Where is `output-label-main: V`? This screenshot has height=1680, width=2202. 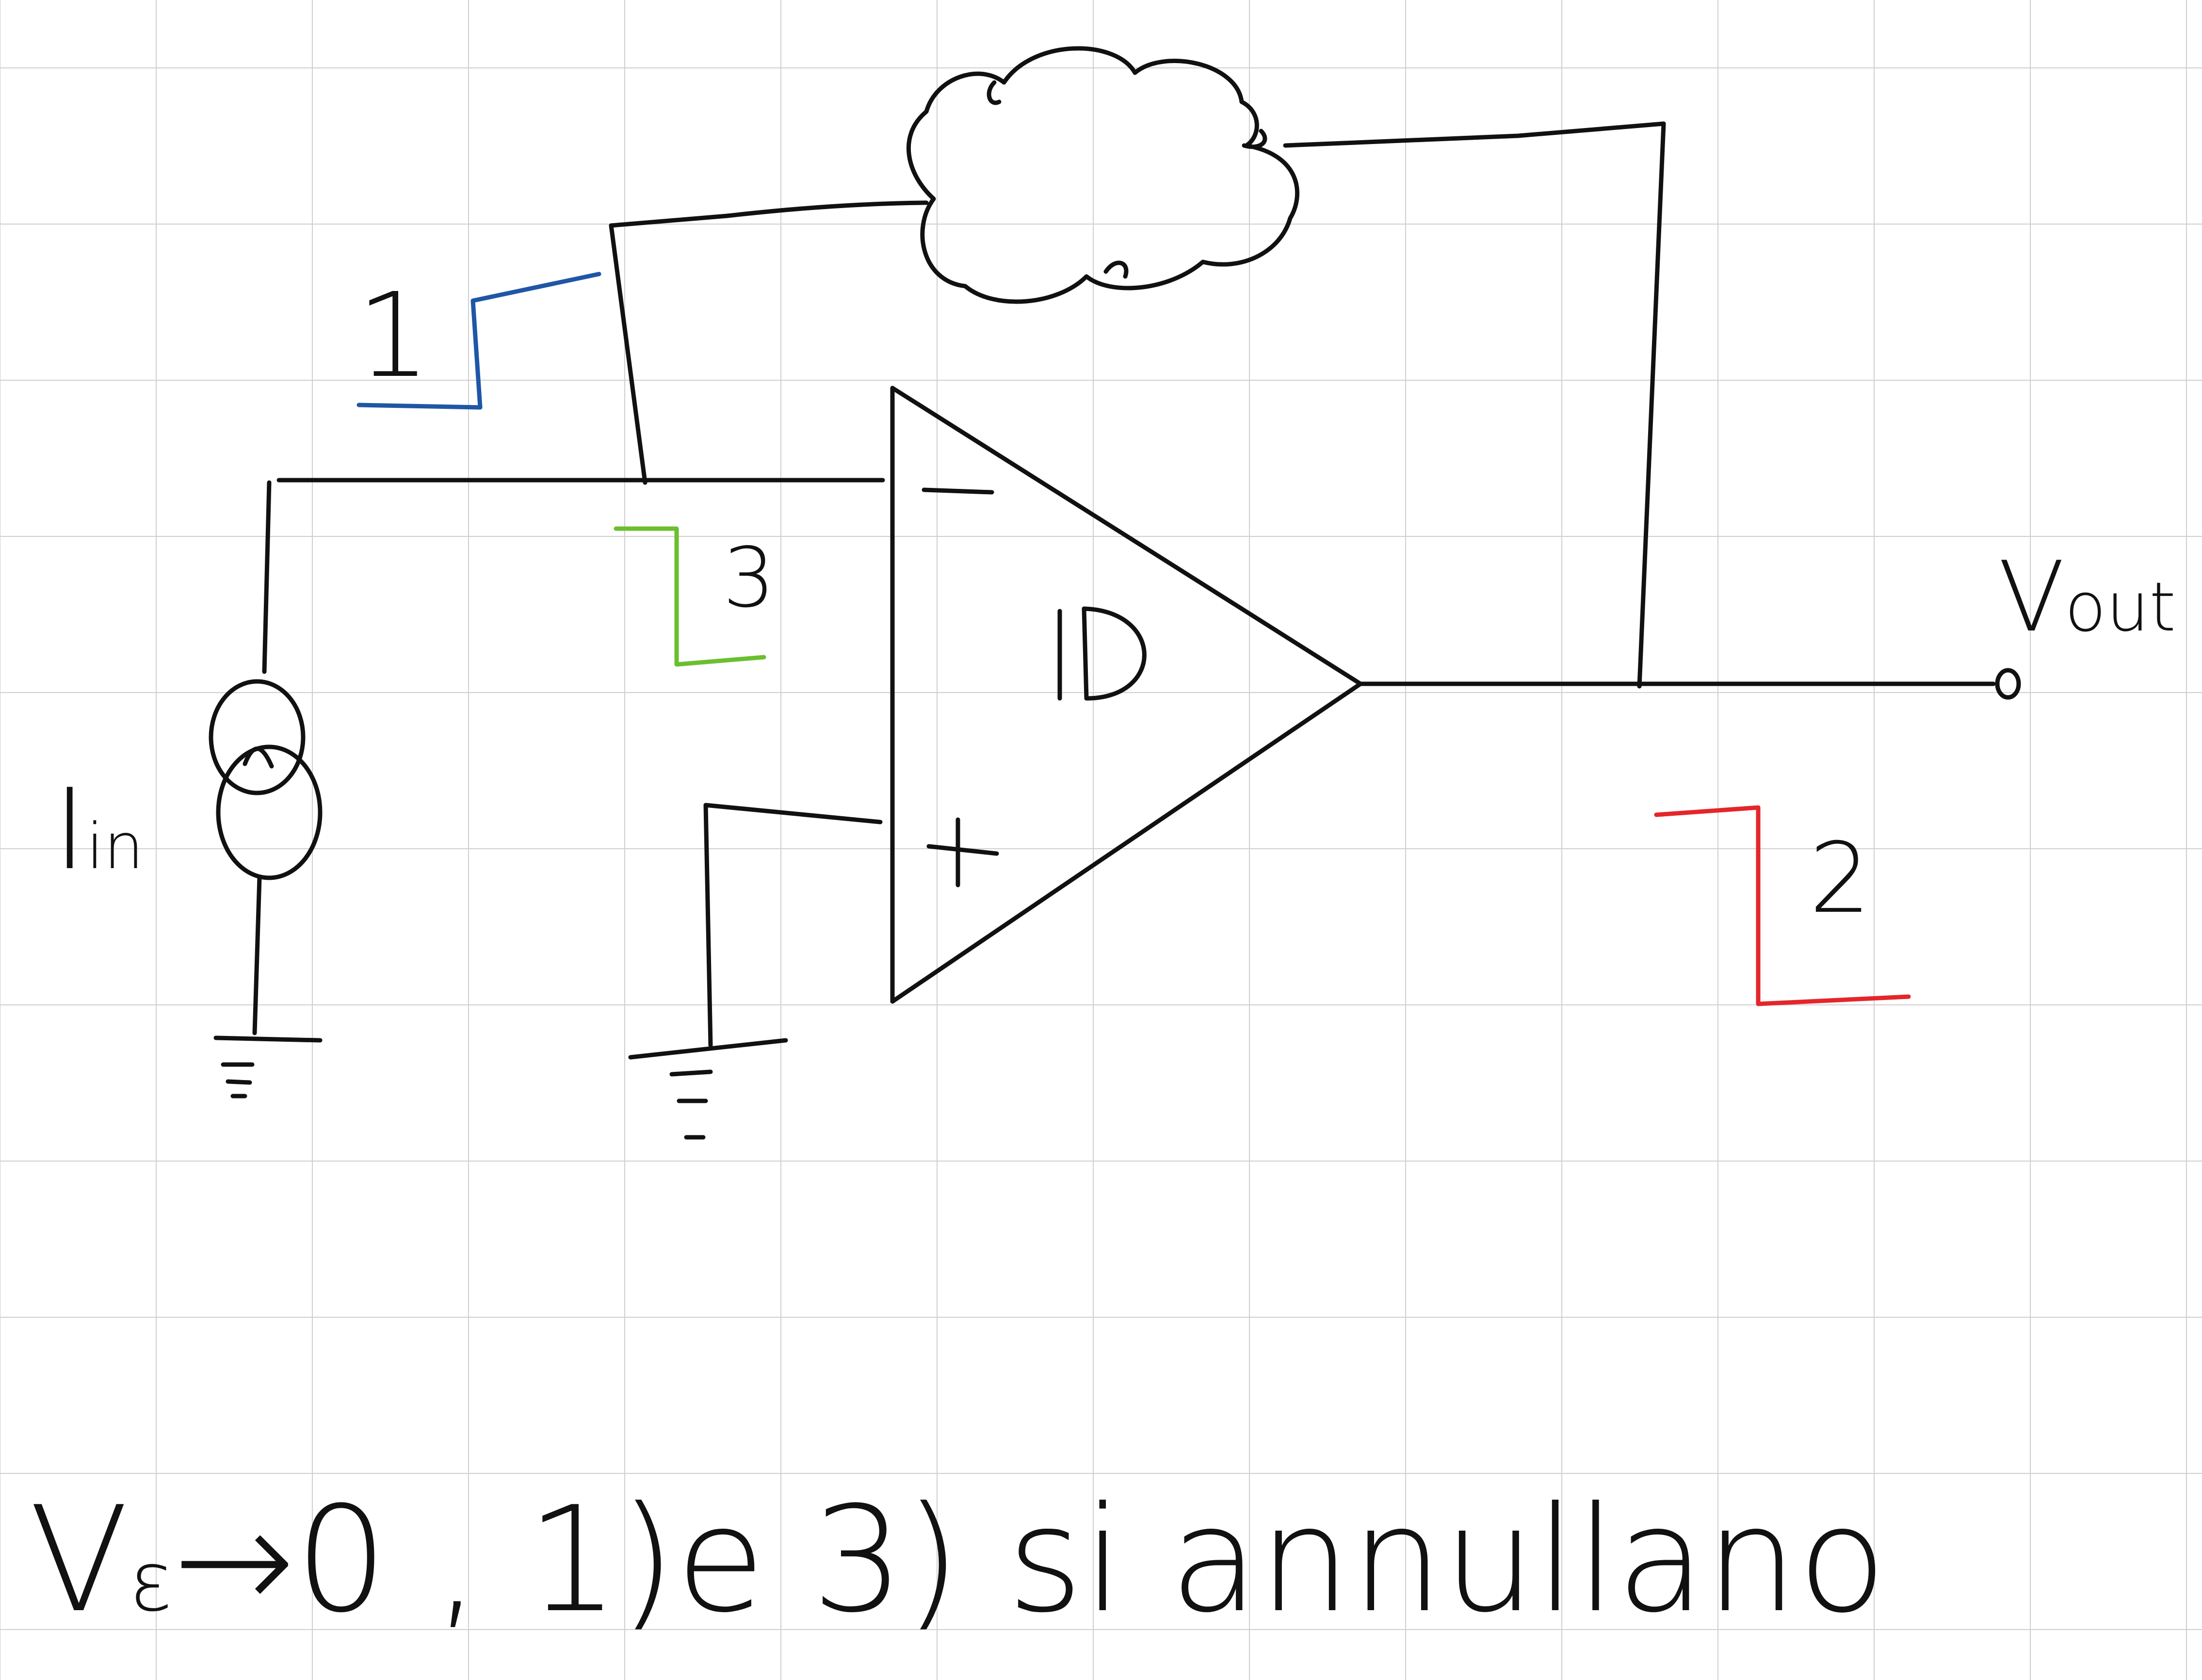
output-label-main: V is located at coordinates (2031, 597).